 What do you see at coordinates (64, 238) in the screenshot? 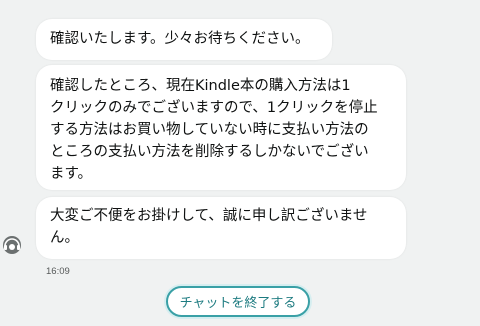
I see `message-text: ん。` at bounding box center [64, 238].